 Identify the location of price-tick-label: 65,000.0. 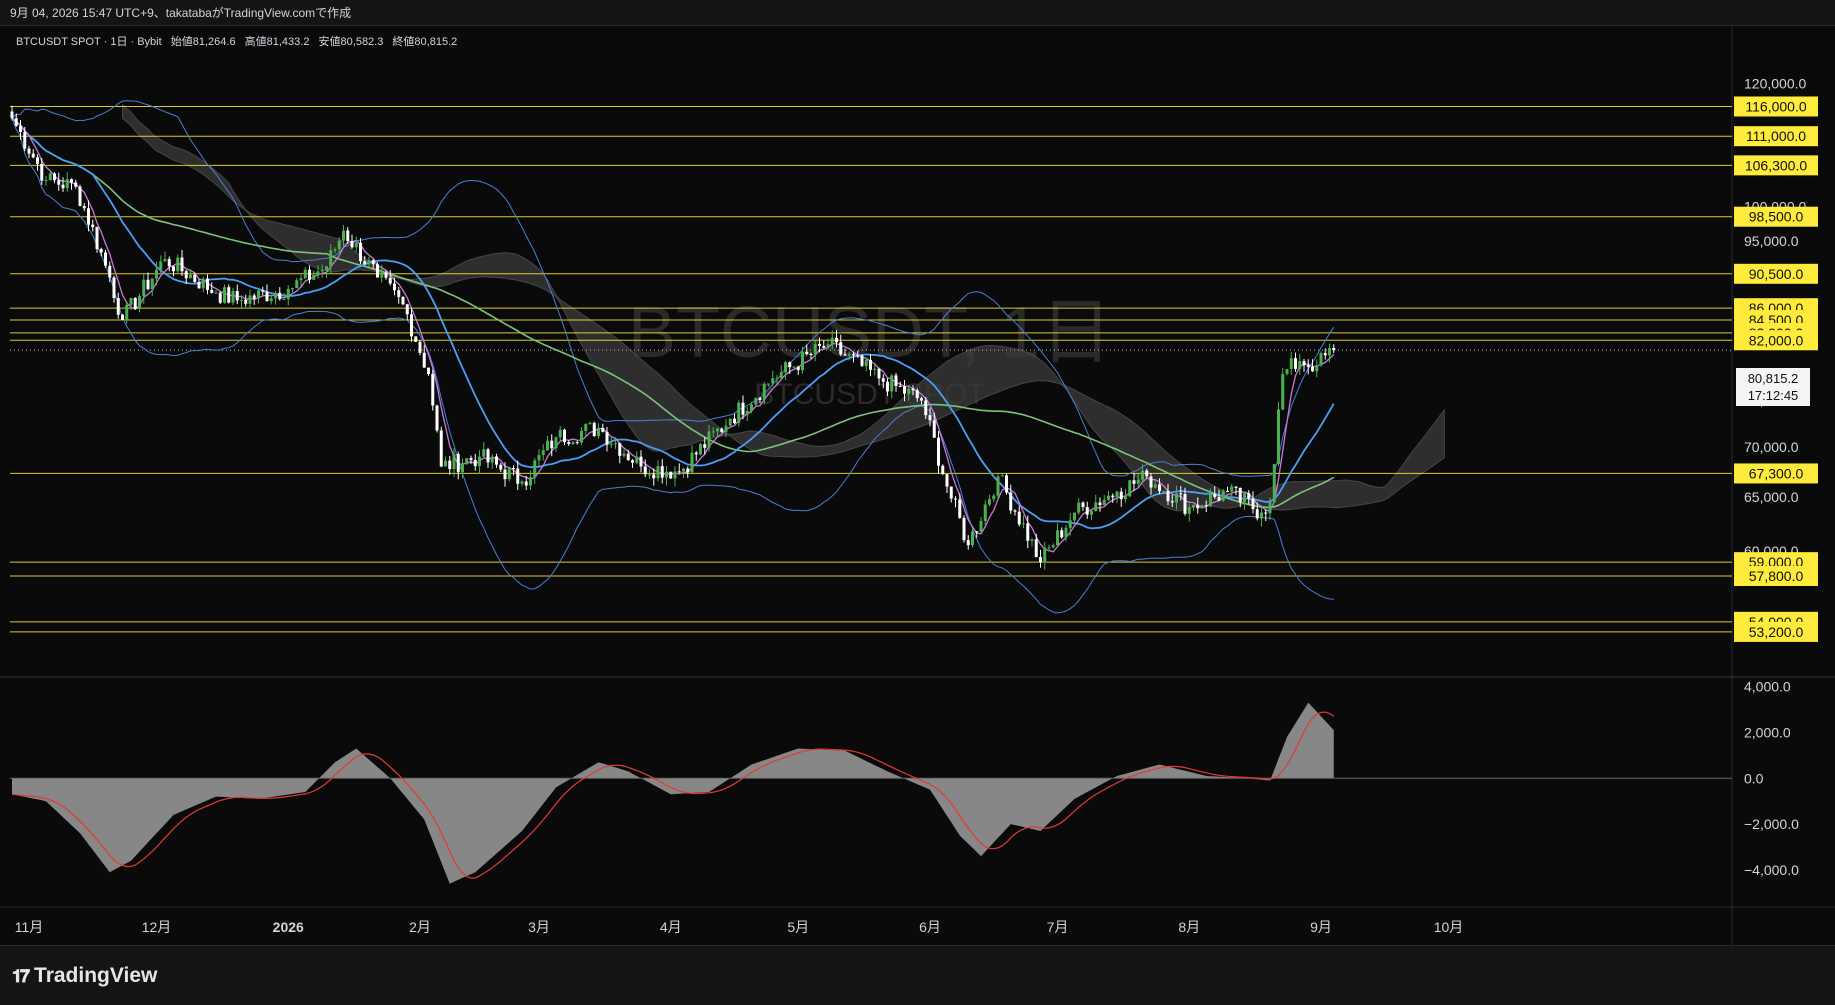
(1771, 497).